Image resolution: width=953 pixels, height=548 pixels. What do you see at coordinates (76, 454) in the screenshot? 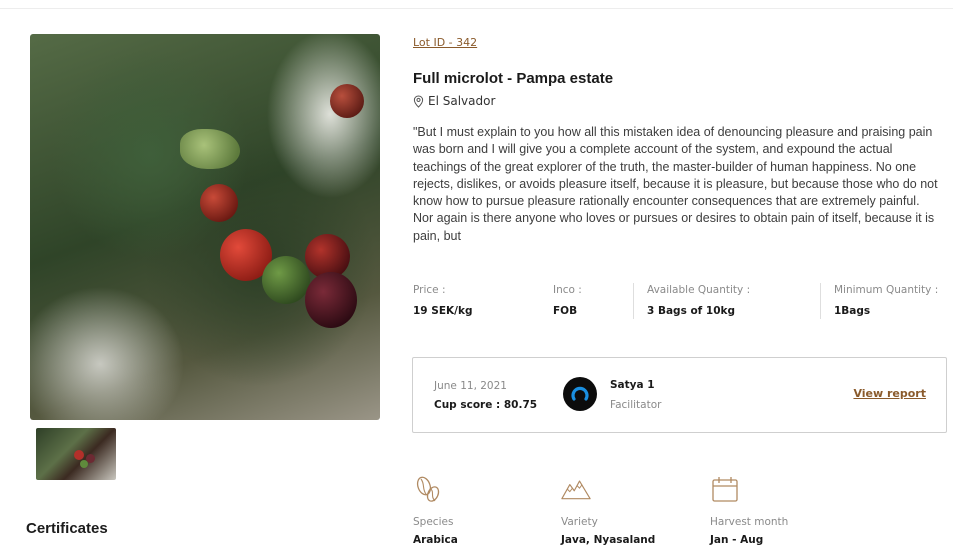
I see `gallery-thumbnail` at bounding box center [76, 454].